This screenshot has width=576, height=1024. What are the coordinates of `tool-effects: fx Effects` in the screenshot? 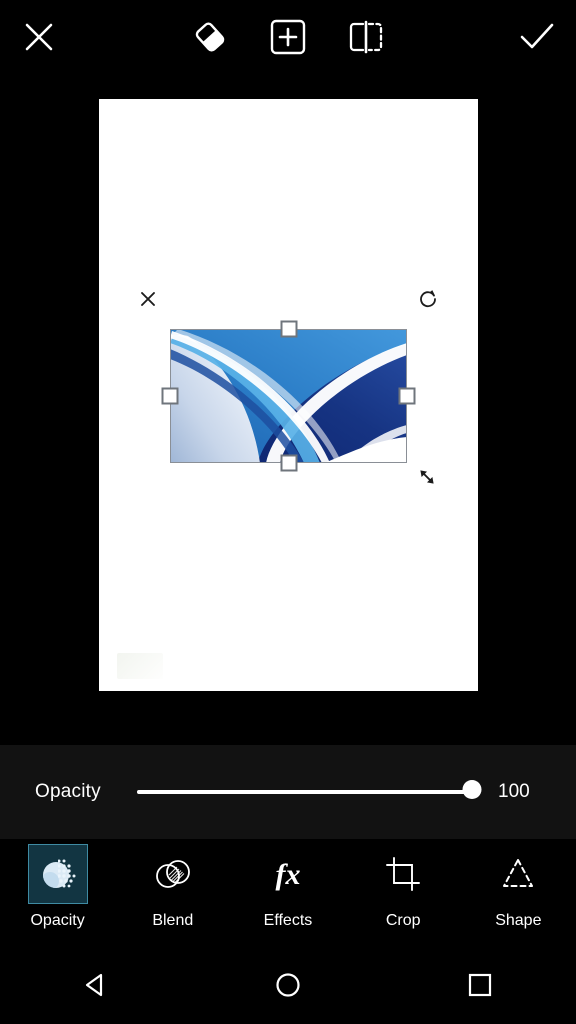 It's located at (287, 884).